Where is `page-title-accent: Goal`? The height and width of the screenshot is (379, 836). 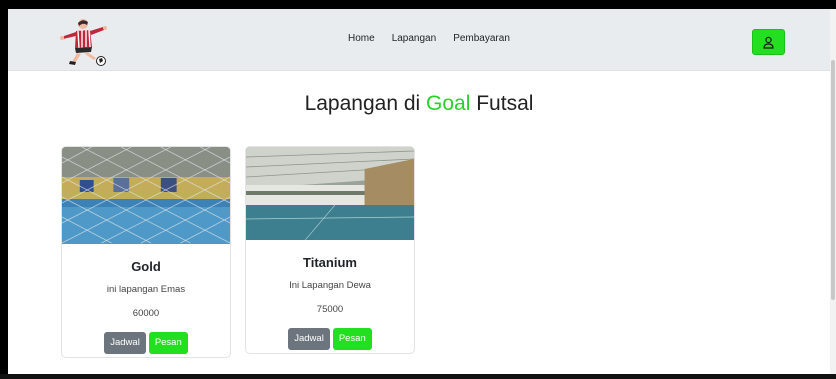
page-title-accent: Goal is located at coordinates (448, 103).